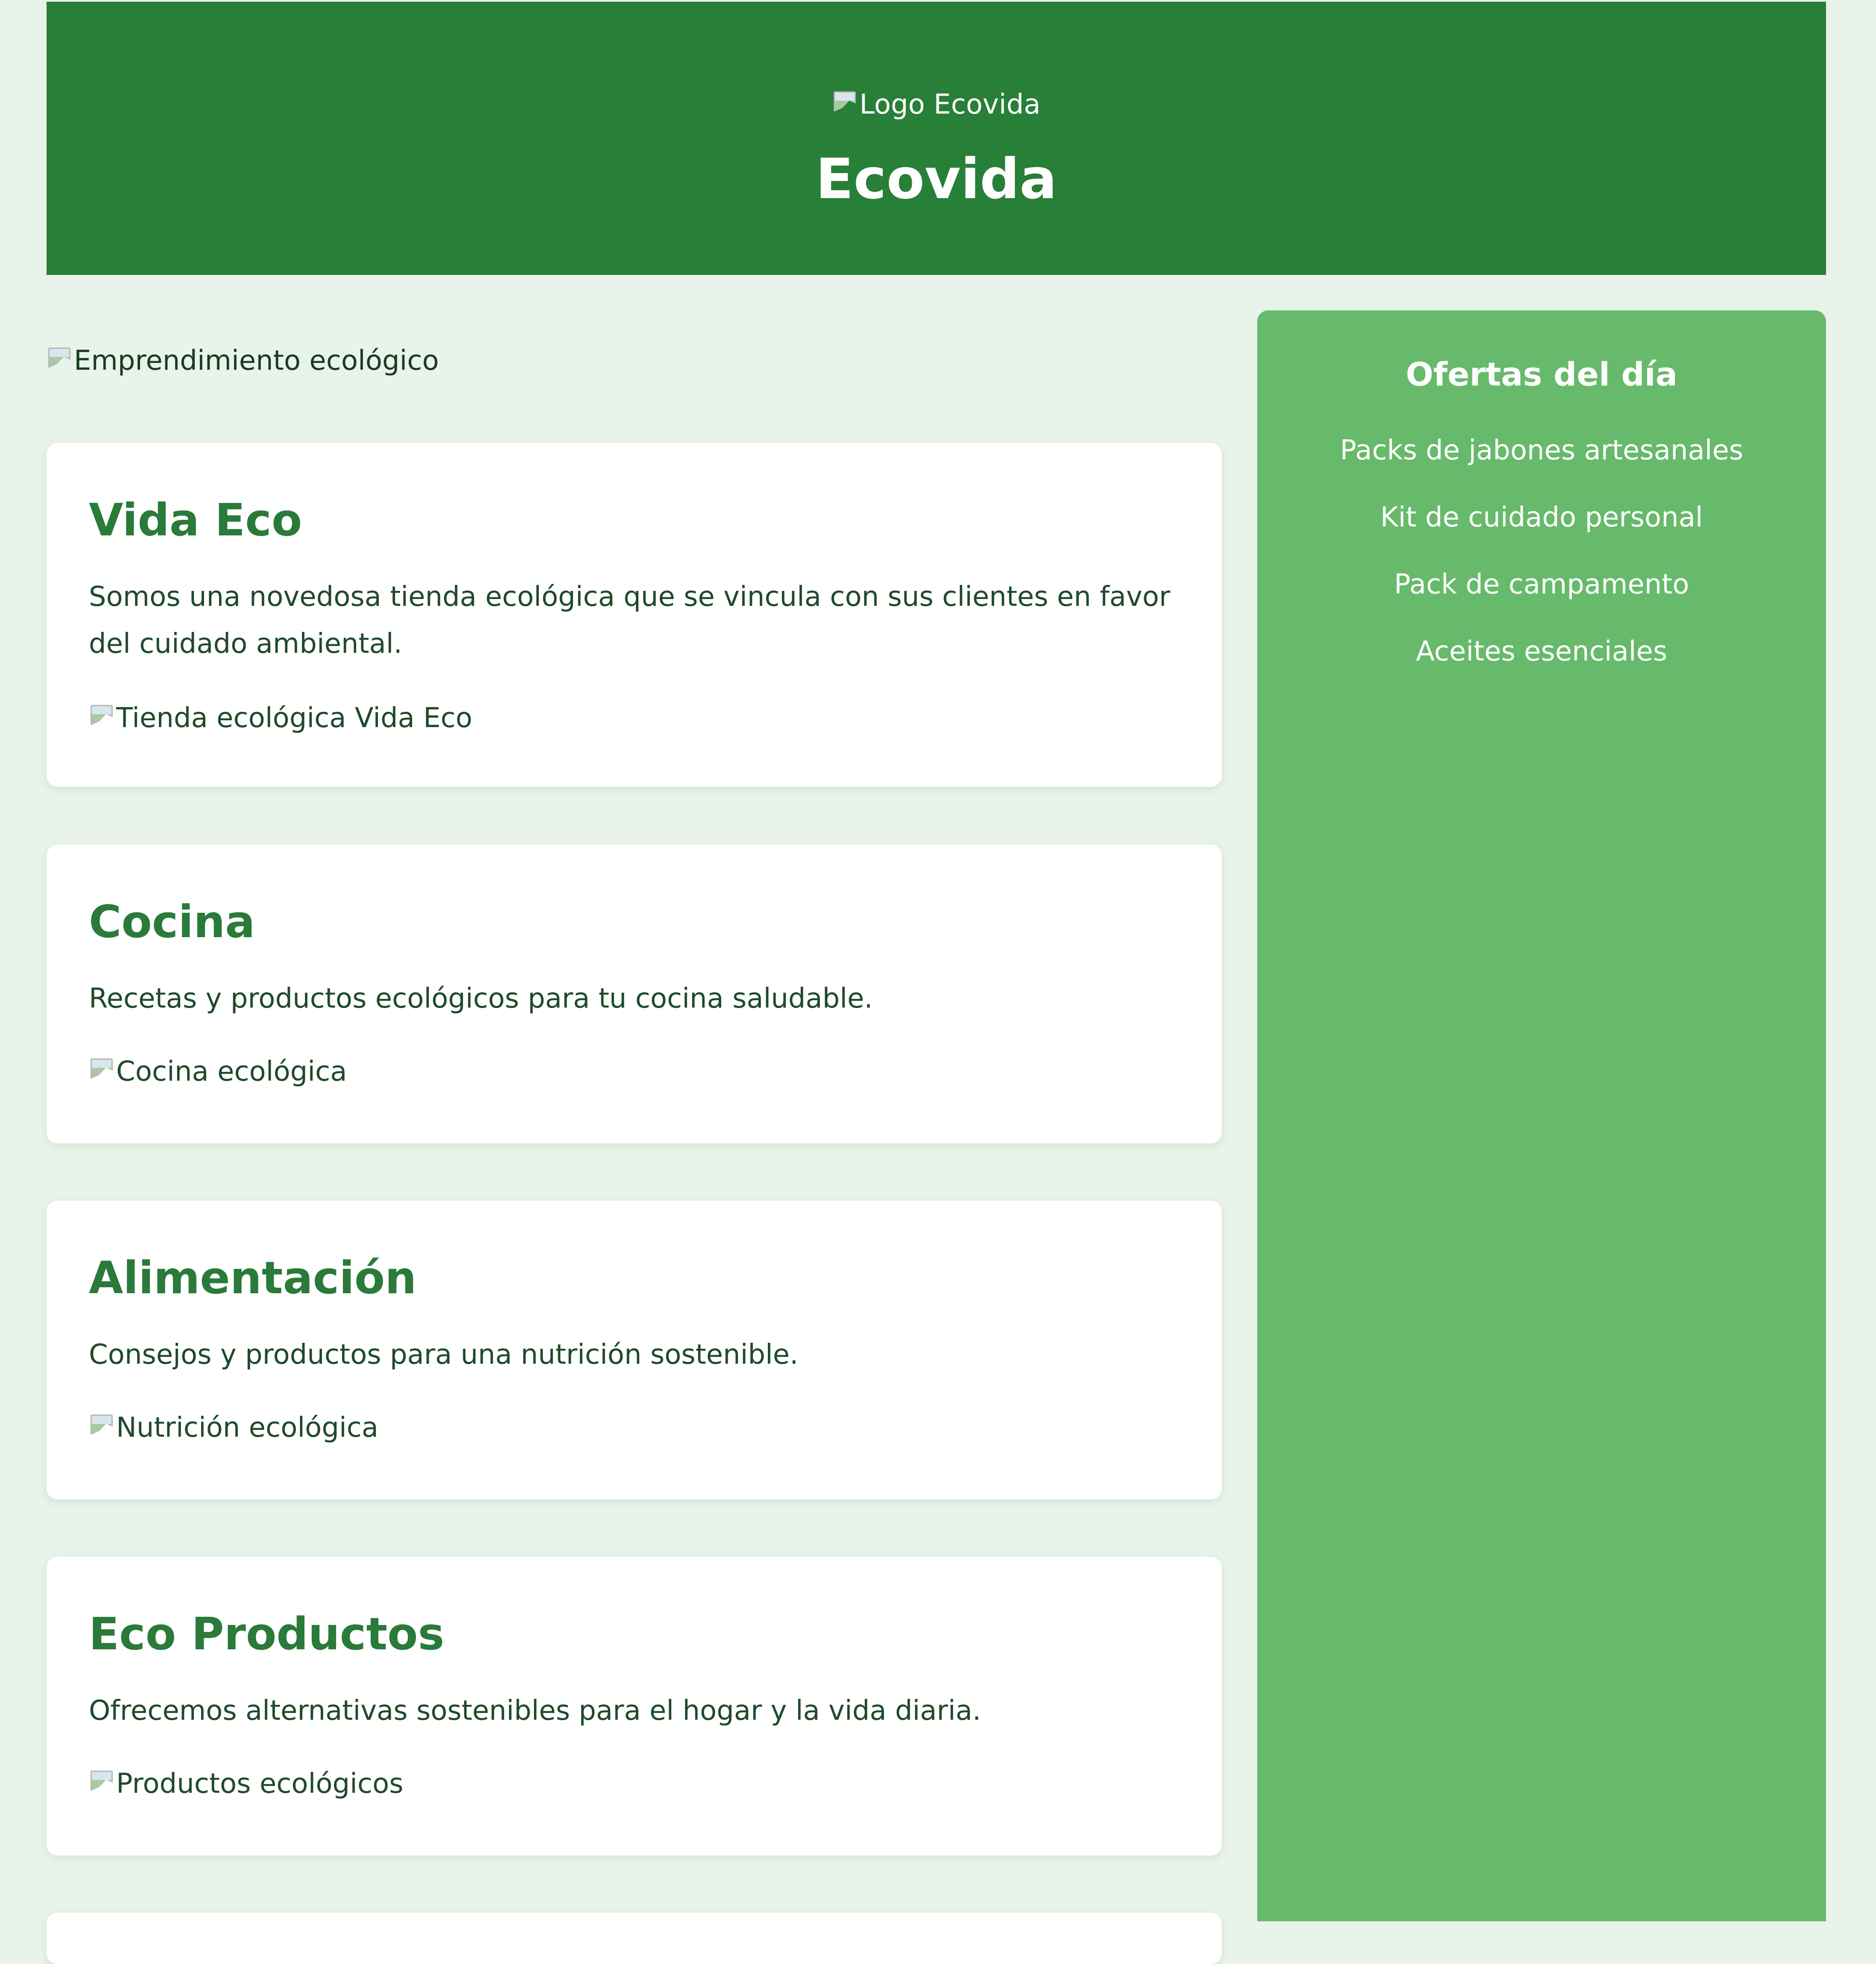  Describe the element at coordinates (634, 1939) in the screenshot. I see `card-partial` at that location.